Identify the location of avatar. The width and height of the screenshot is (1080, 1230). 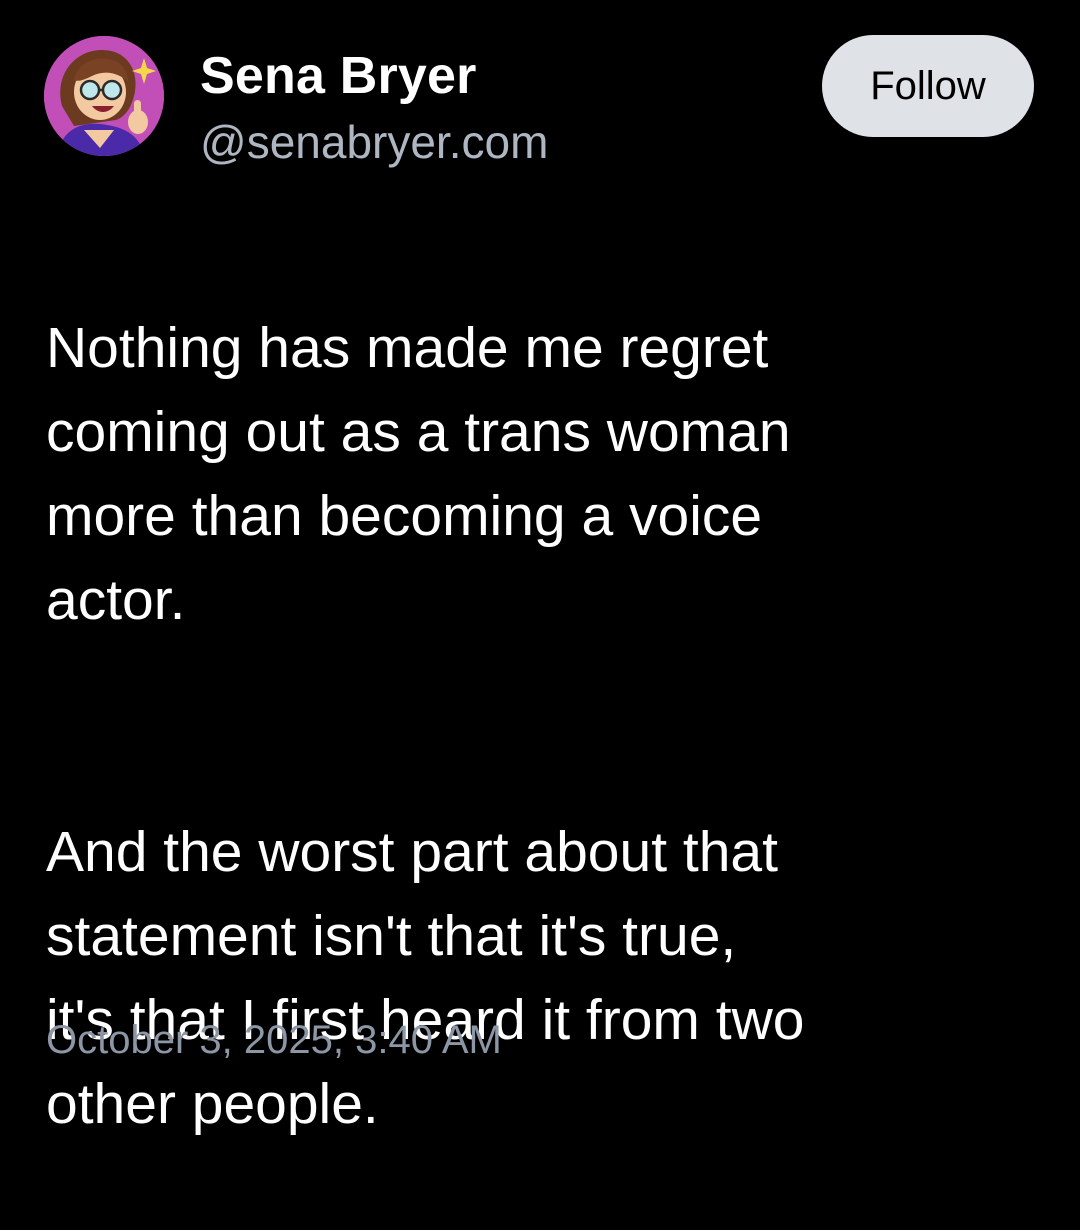
(104, 96).